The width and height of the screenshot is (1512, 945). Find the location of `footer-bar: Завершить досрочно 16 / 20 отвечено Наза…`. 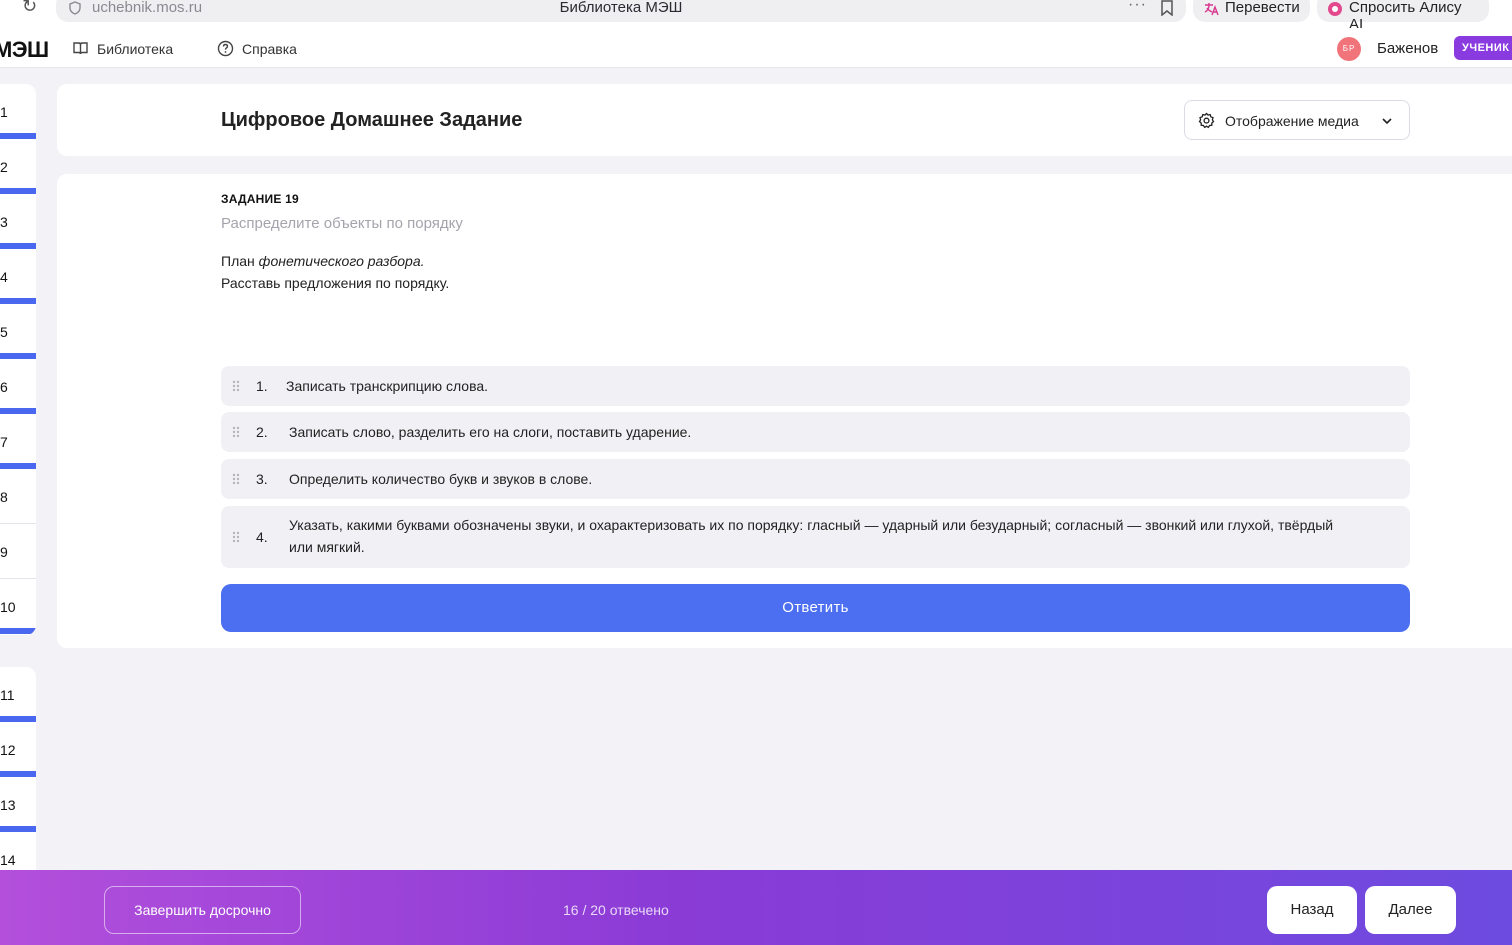

footer-bar: Завершить досрочно 16 / 20 отвечено Наза… is located at coordinates (756, 907).